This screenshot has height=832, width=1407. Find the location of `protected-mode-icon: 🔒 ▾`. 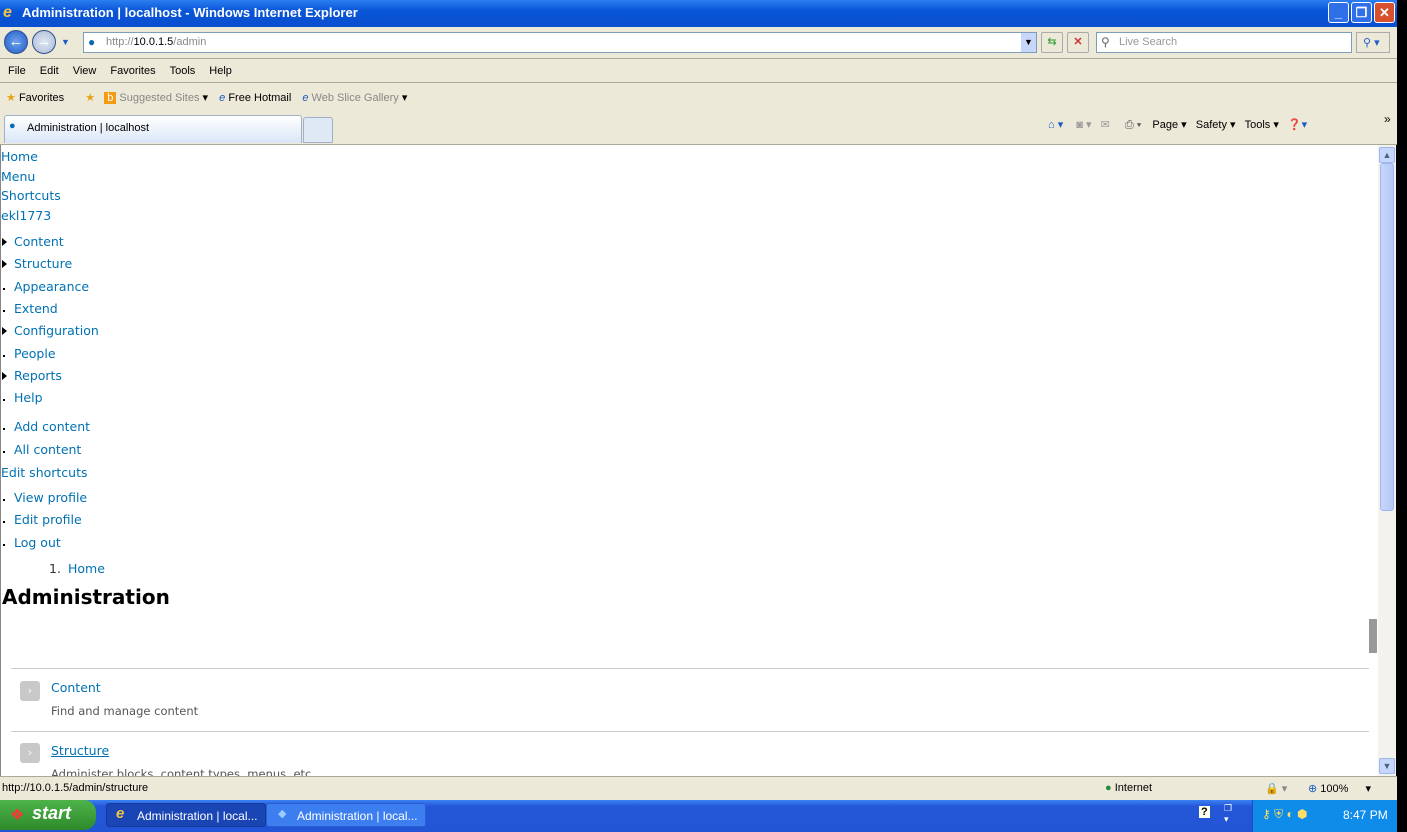

protected-mode-icon: 🔒 ▾ is located at coordinates (1276, 788).